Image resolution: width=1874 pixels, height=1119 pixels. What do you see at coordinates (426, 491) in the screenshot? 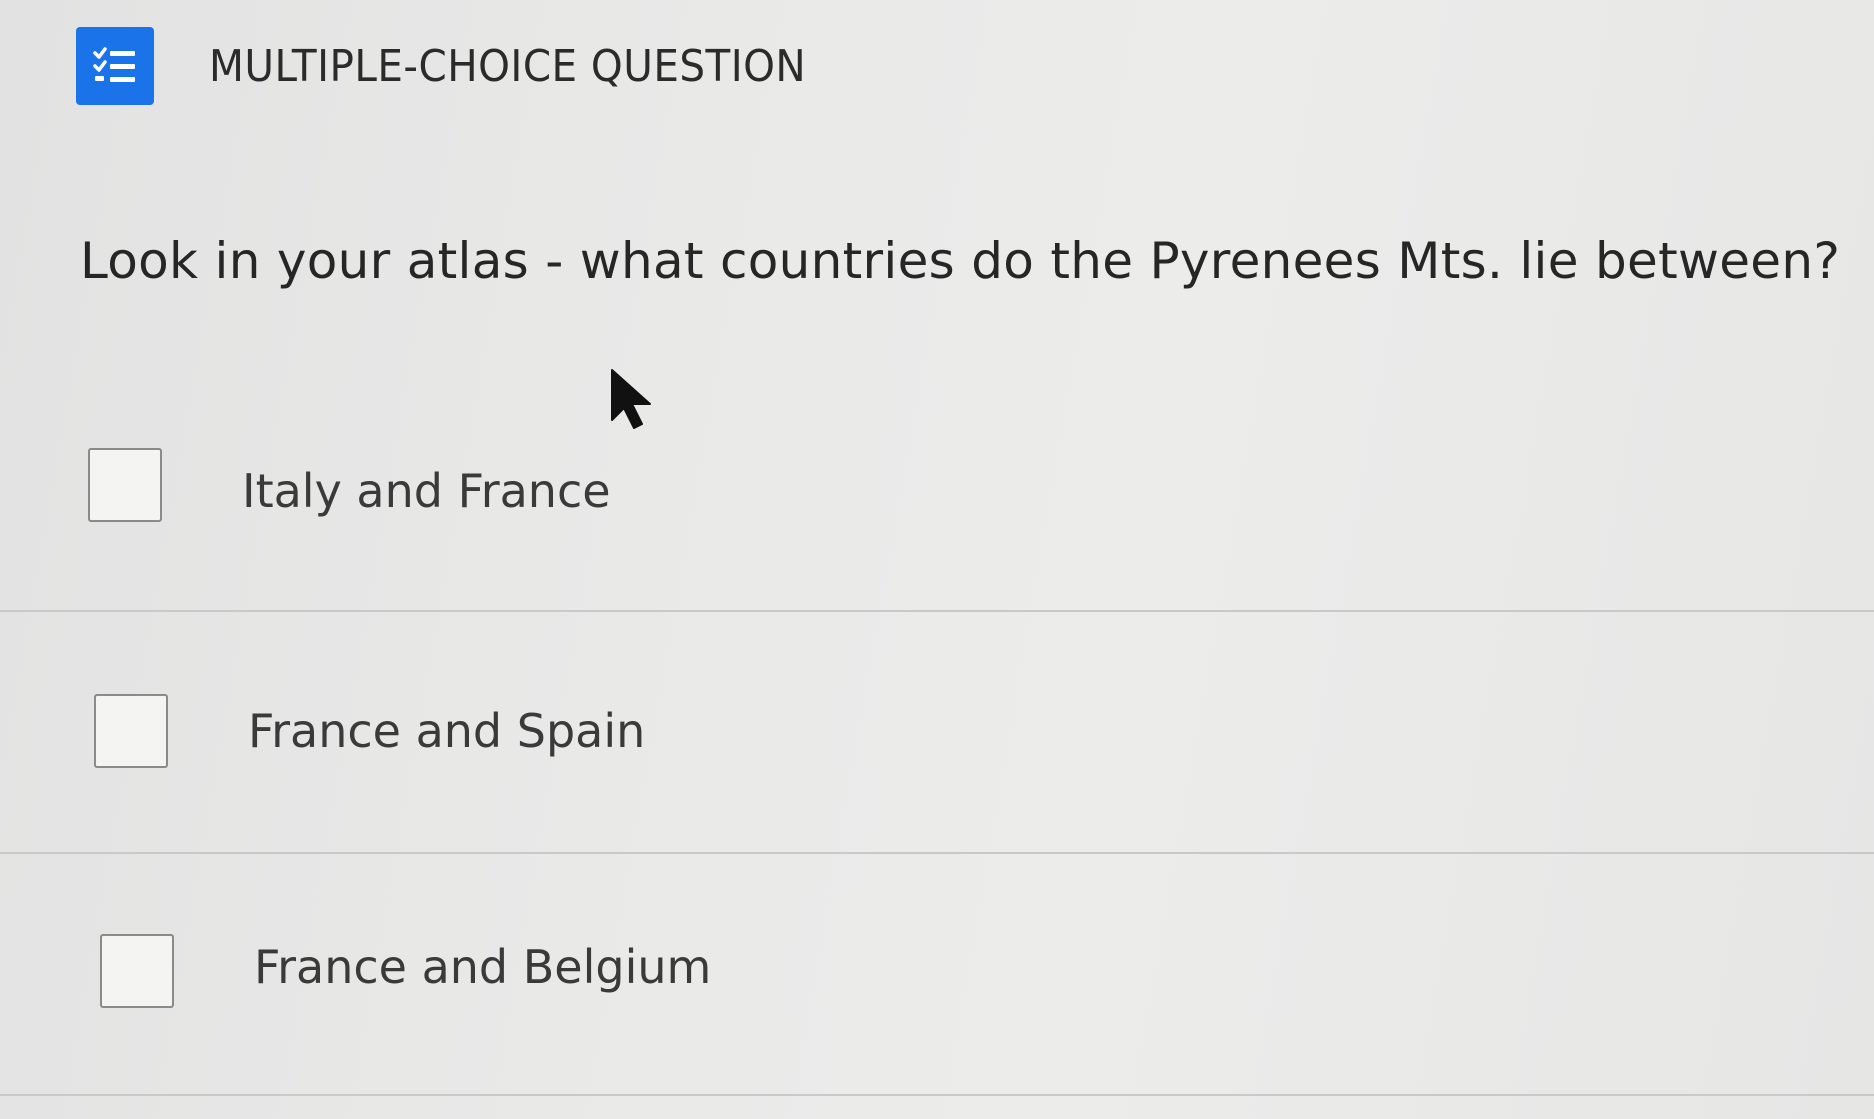
I see `option-label: Italy and France` at bounding box center [426, 491].